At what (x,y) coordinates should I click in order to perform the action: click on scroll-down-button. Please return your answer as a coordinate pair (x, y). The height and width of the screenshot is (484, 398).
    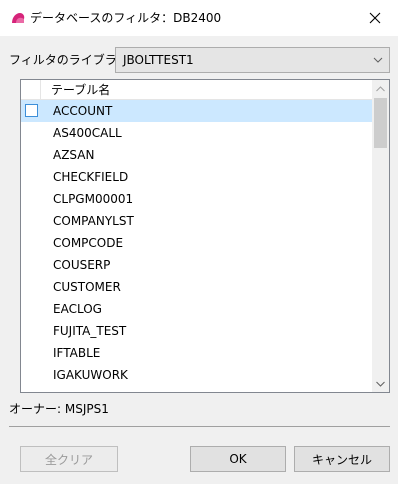
    Looking at the image, I should click on (380, 383).